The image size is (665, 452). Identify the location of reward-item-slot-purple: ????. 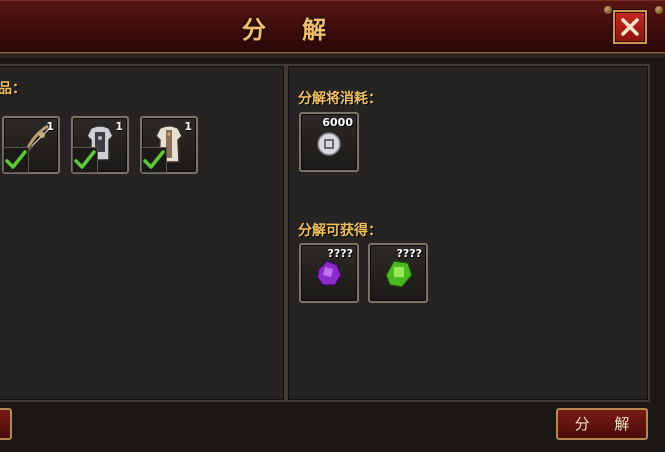
(329, 273).